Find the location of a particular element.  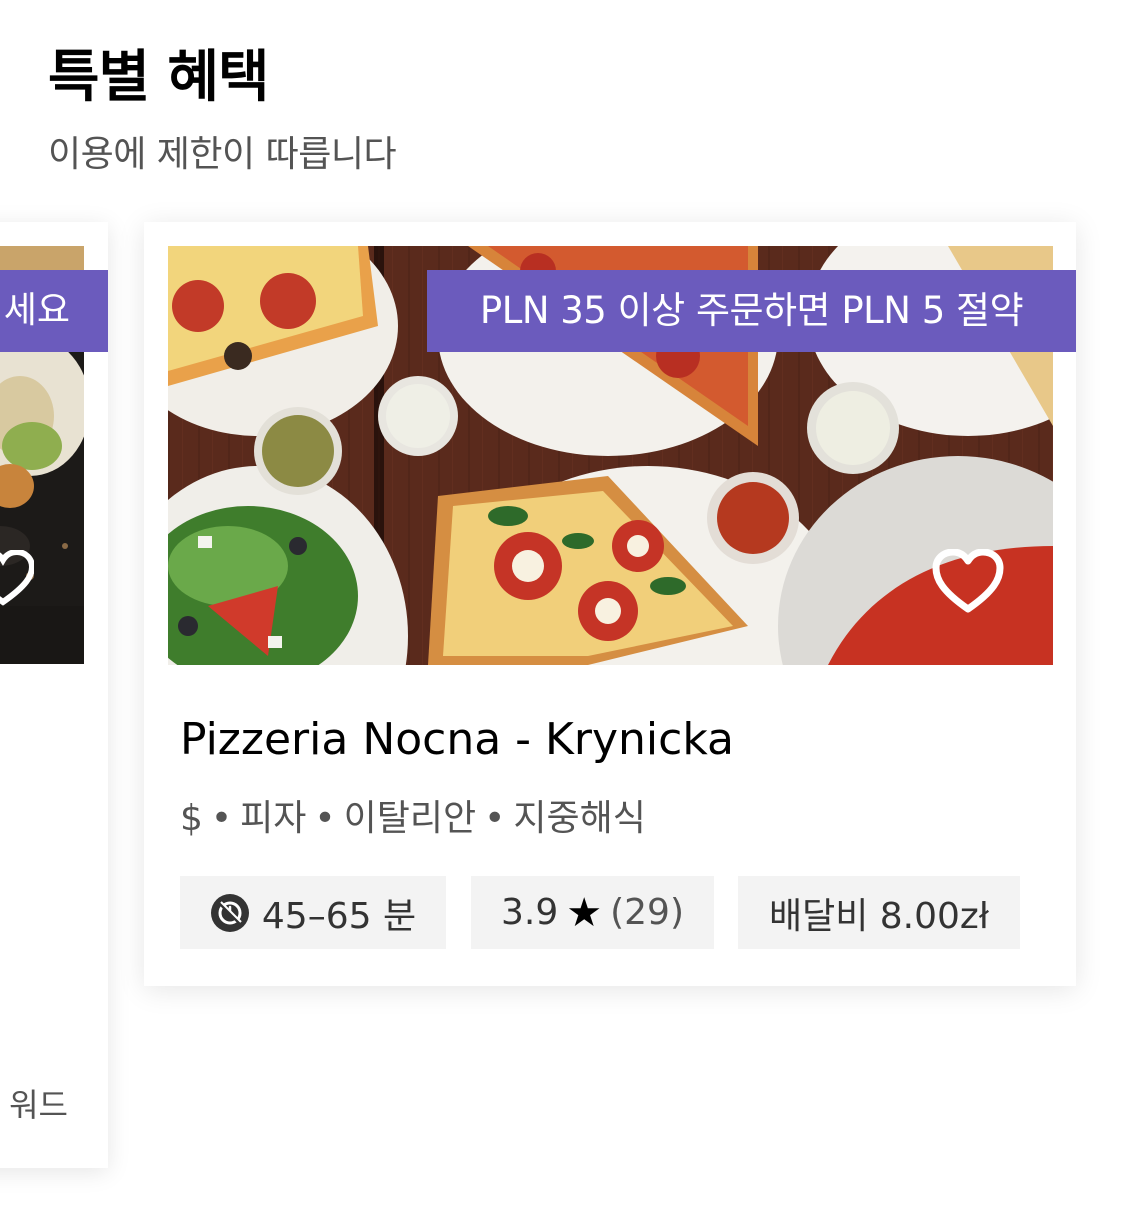

category: 이탈리안 is located at coordinates (410, 818).